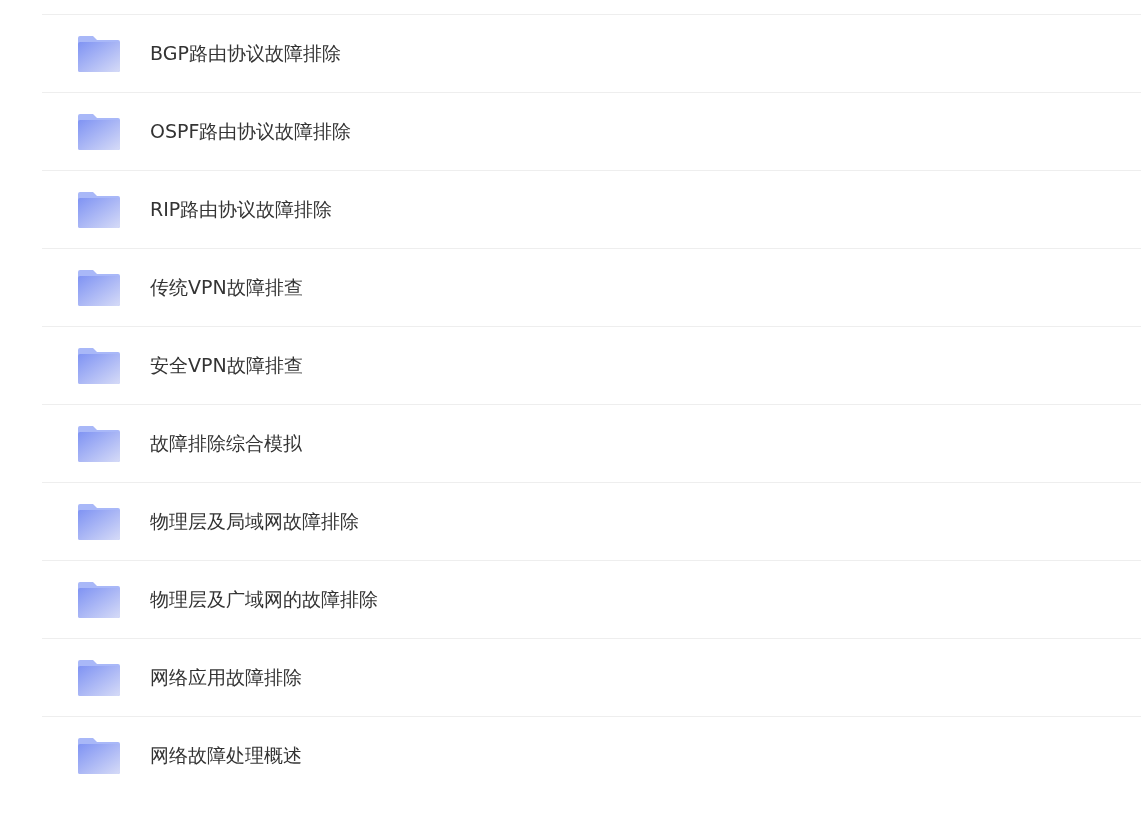  Describe the element at coordinates (226, 443) in the screenshot. I see `folder-name: 故障排除综合模拟` at that location.